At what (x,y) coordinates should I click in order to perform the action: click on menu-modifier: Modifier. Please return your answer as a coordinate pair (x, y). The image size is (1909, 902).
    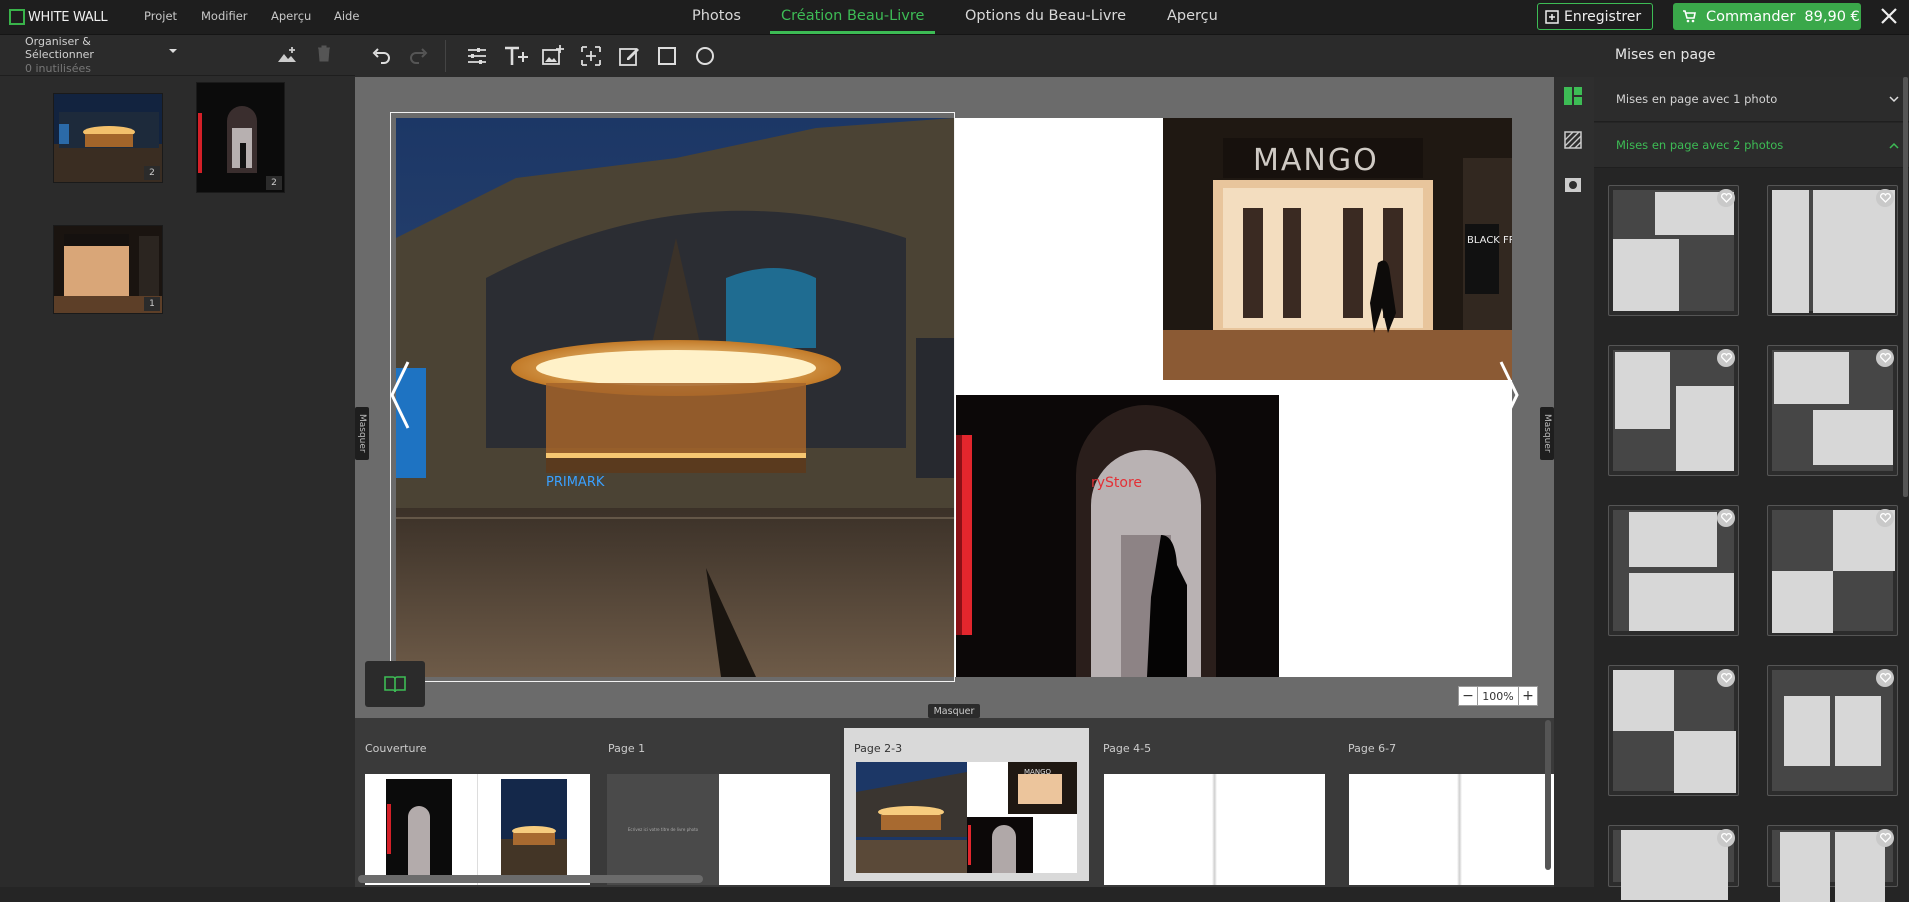
    Looking at the image, I should click on (224, 16).